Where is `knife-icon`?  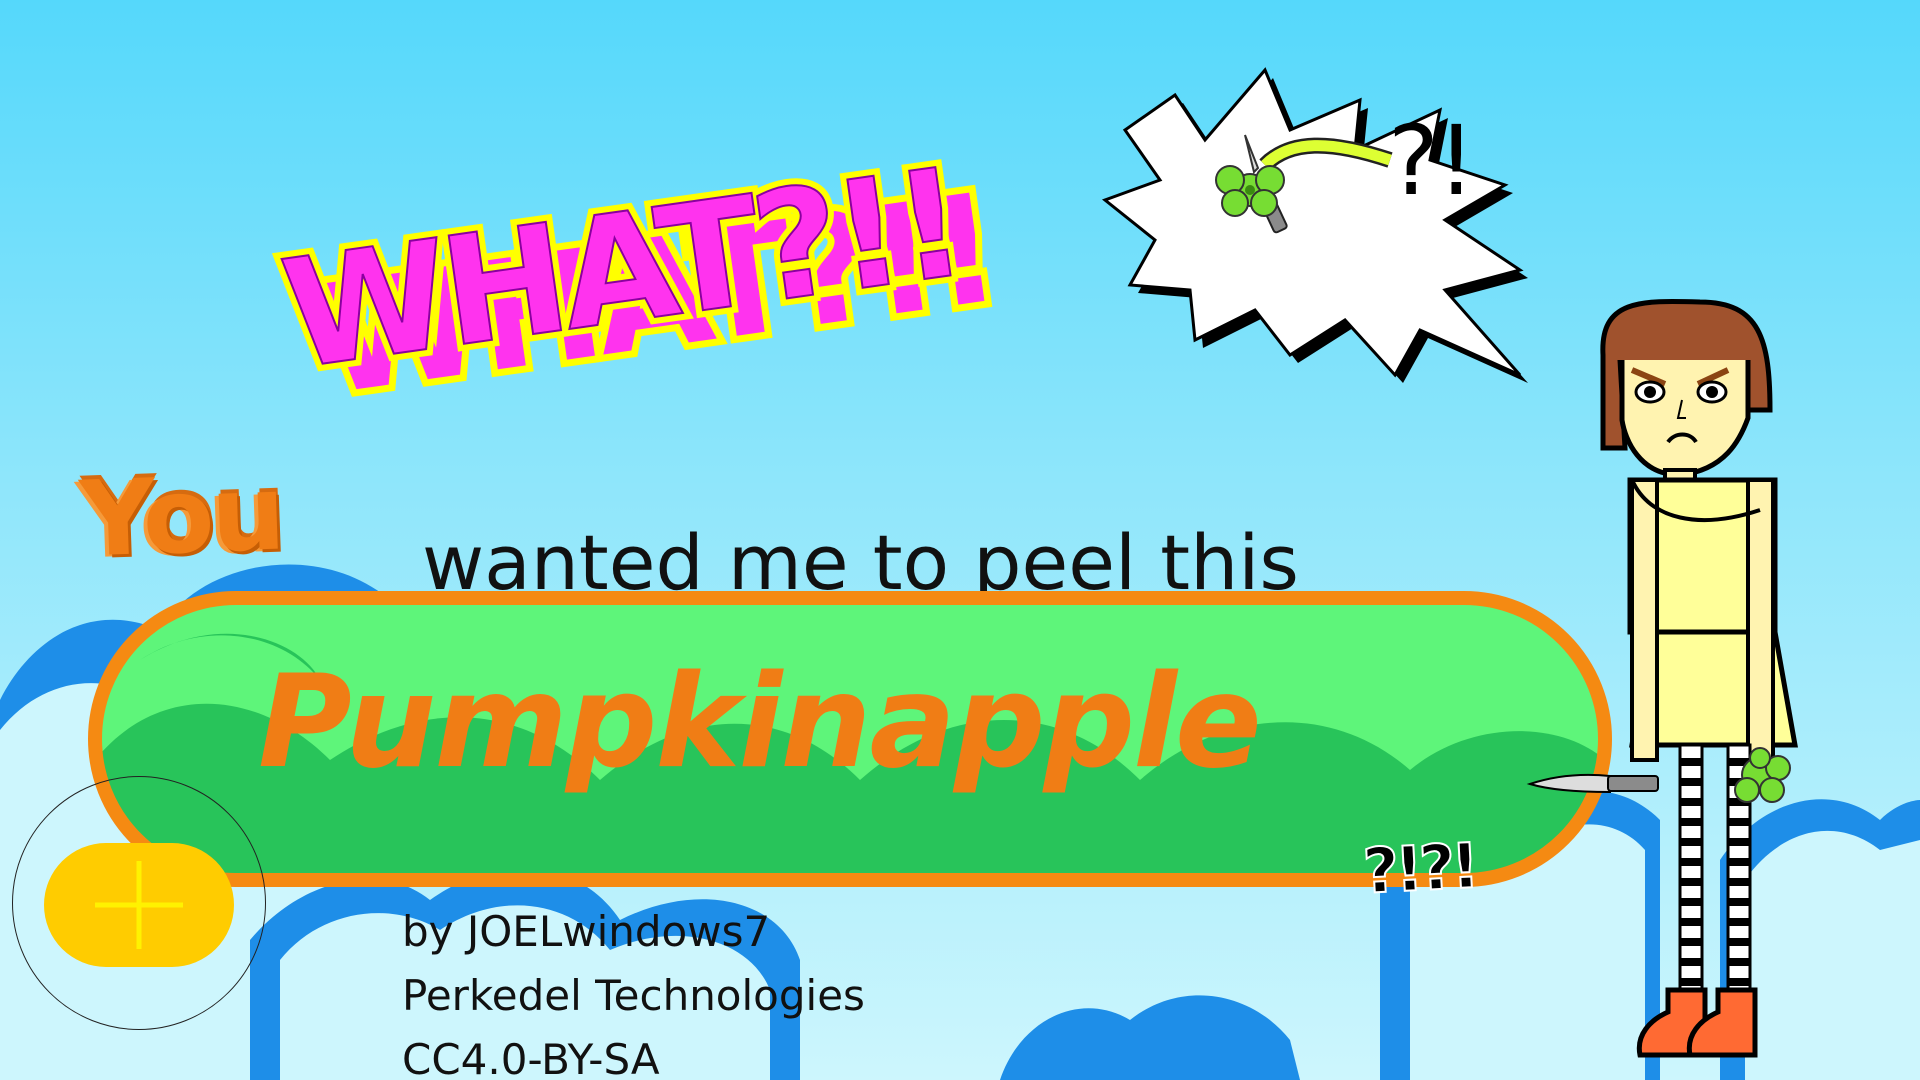 knife-icon is located at coordinates (1592, 783).